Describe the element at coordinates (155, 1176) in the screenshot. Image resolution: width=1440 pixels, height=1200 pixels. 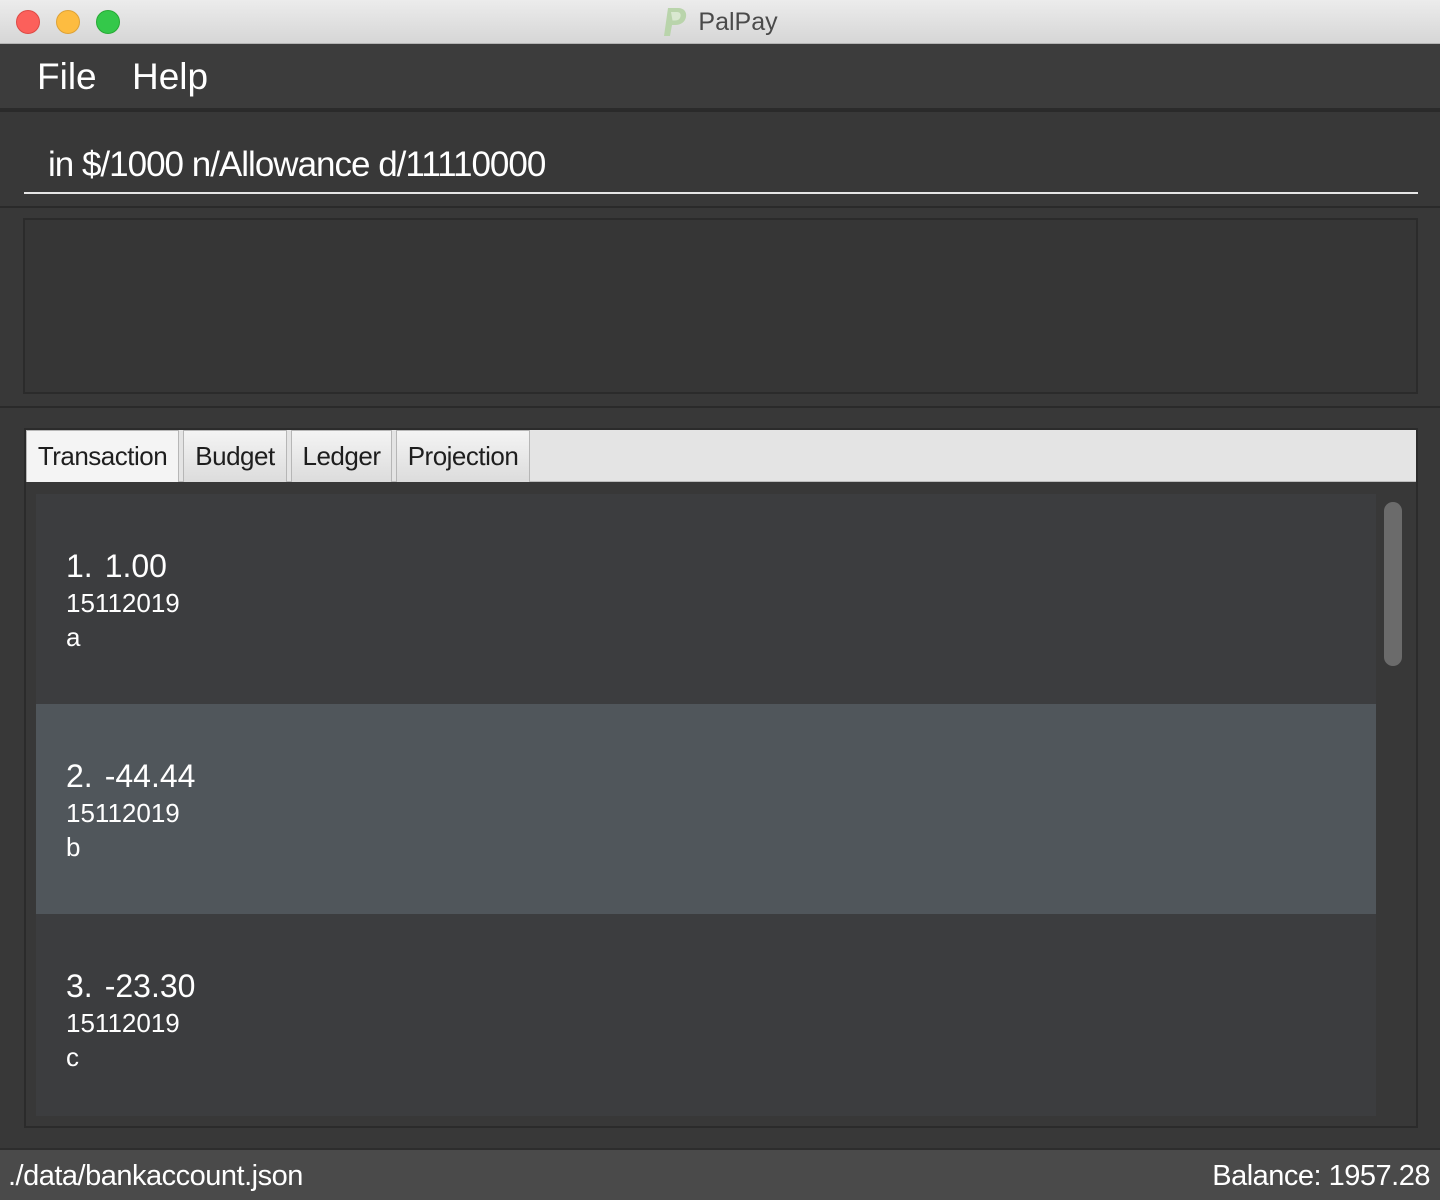
I see `status-file-path: ./data/bankaccount.json` at that location.